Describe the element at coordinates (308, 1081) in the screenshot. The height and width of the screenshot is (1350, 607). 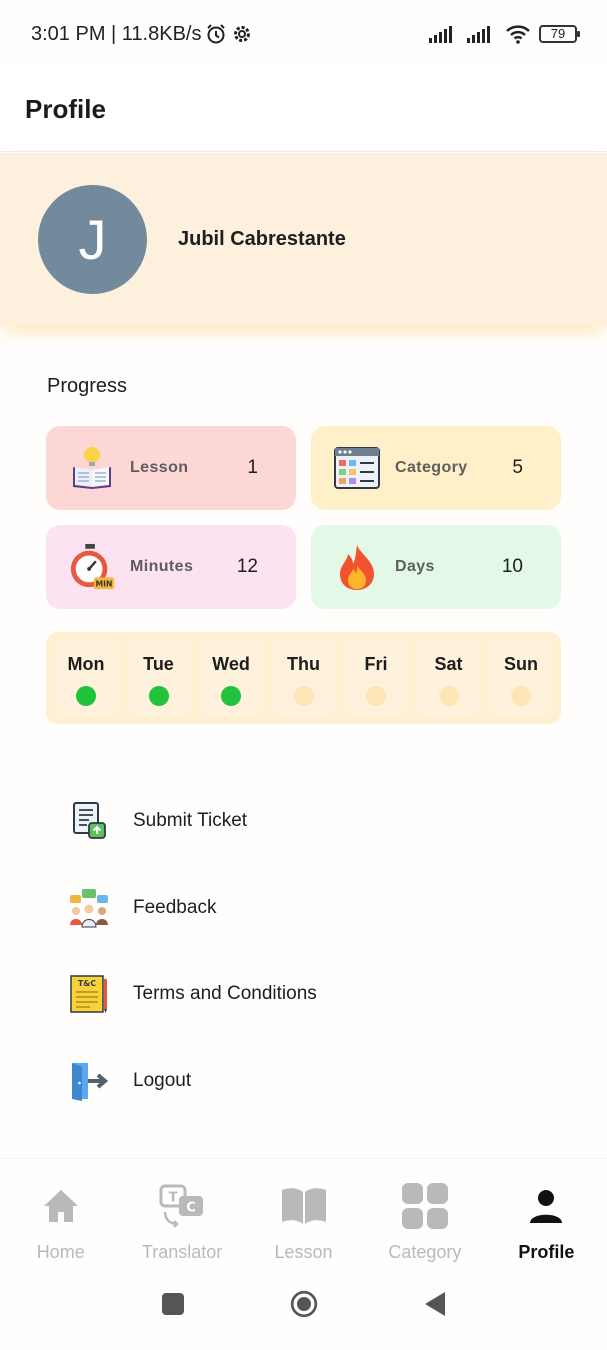
I see `menu-logout: Logout` at that location.